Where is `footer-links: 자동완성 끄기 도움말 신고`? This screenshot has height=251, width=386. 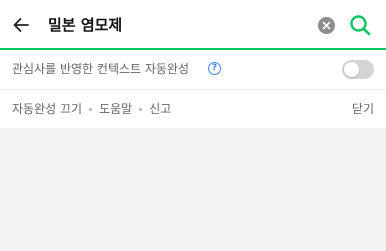 footer-links: 자동완성 끄기 도움말 신고 is located at coordinates (91, 109).